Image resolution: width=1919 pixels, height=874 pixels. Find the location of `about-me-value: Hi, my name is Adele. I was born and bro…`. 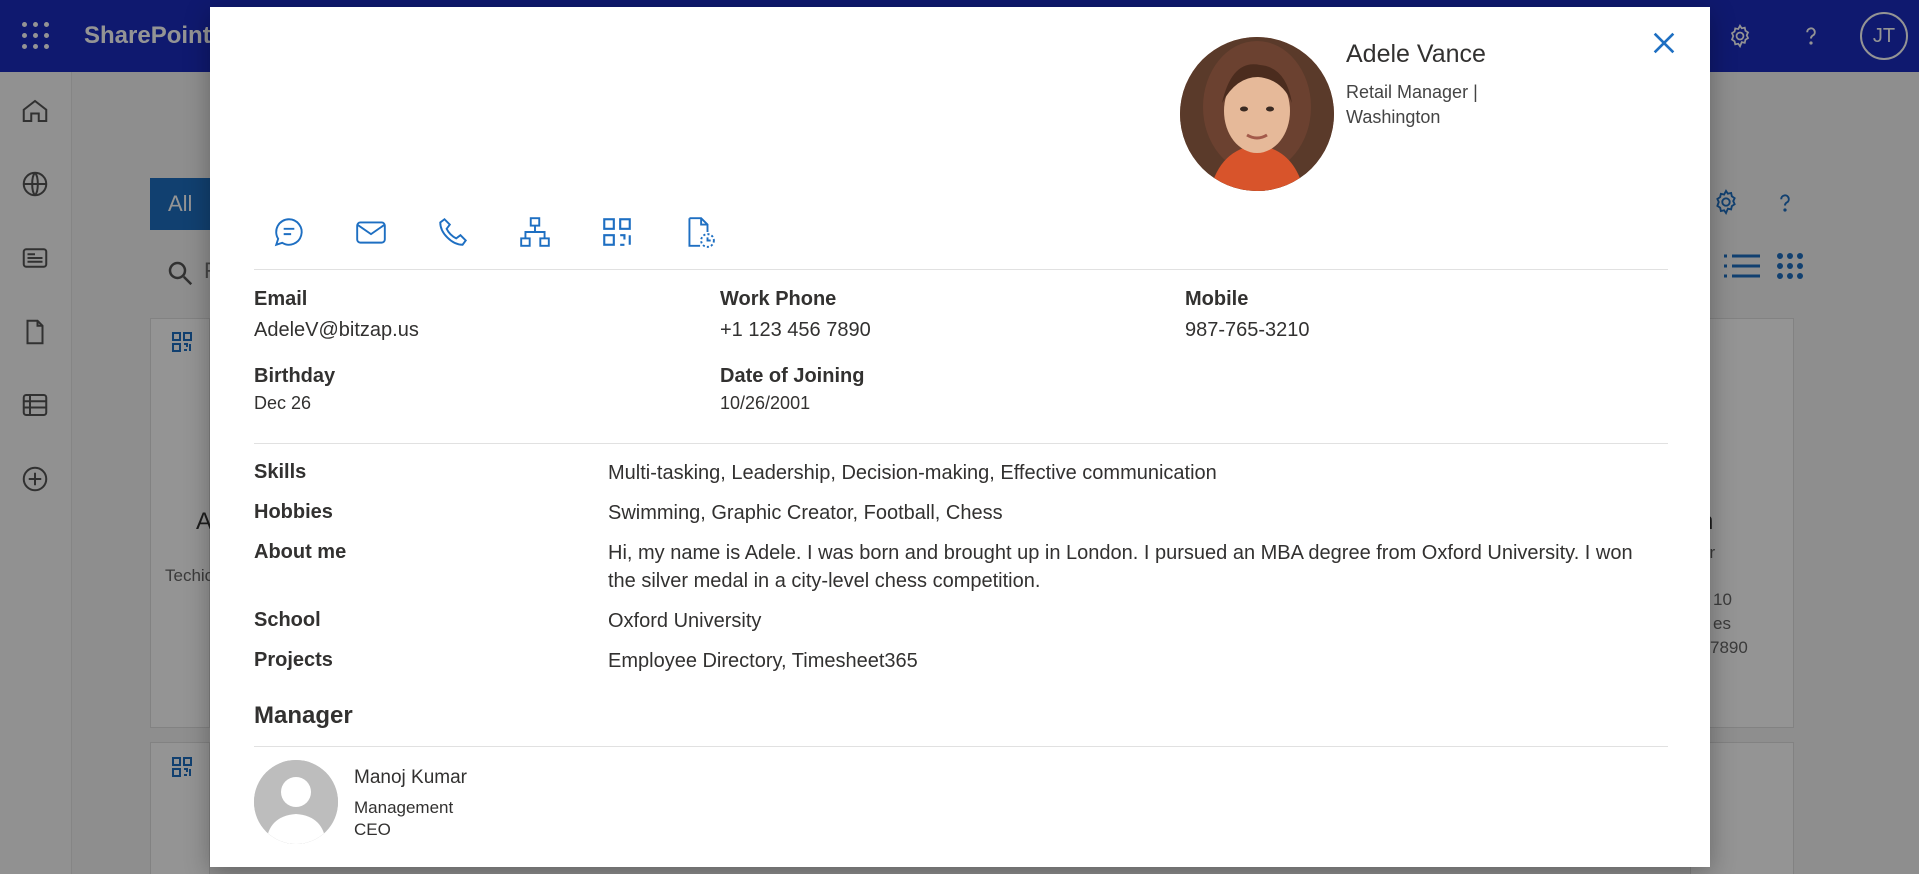

about-me-value: Hi, my name is Adele. I was born and bro… is located at coordinates (1120, 567).